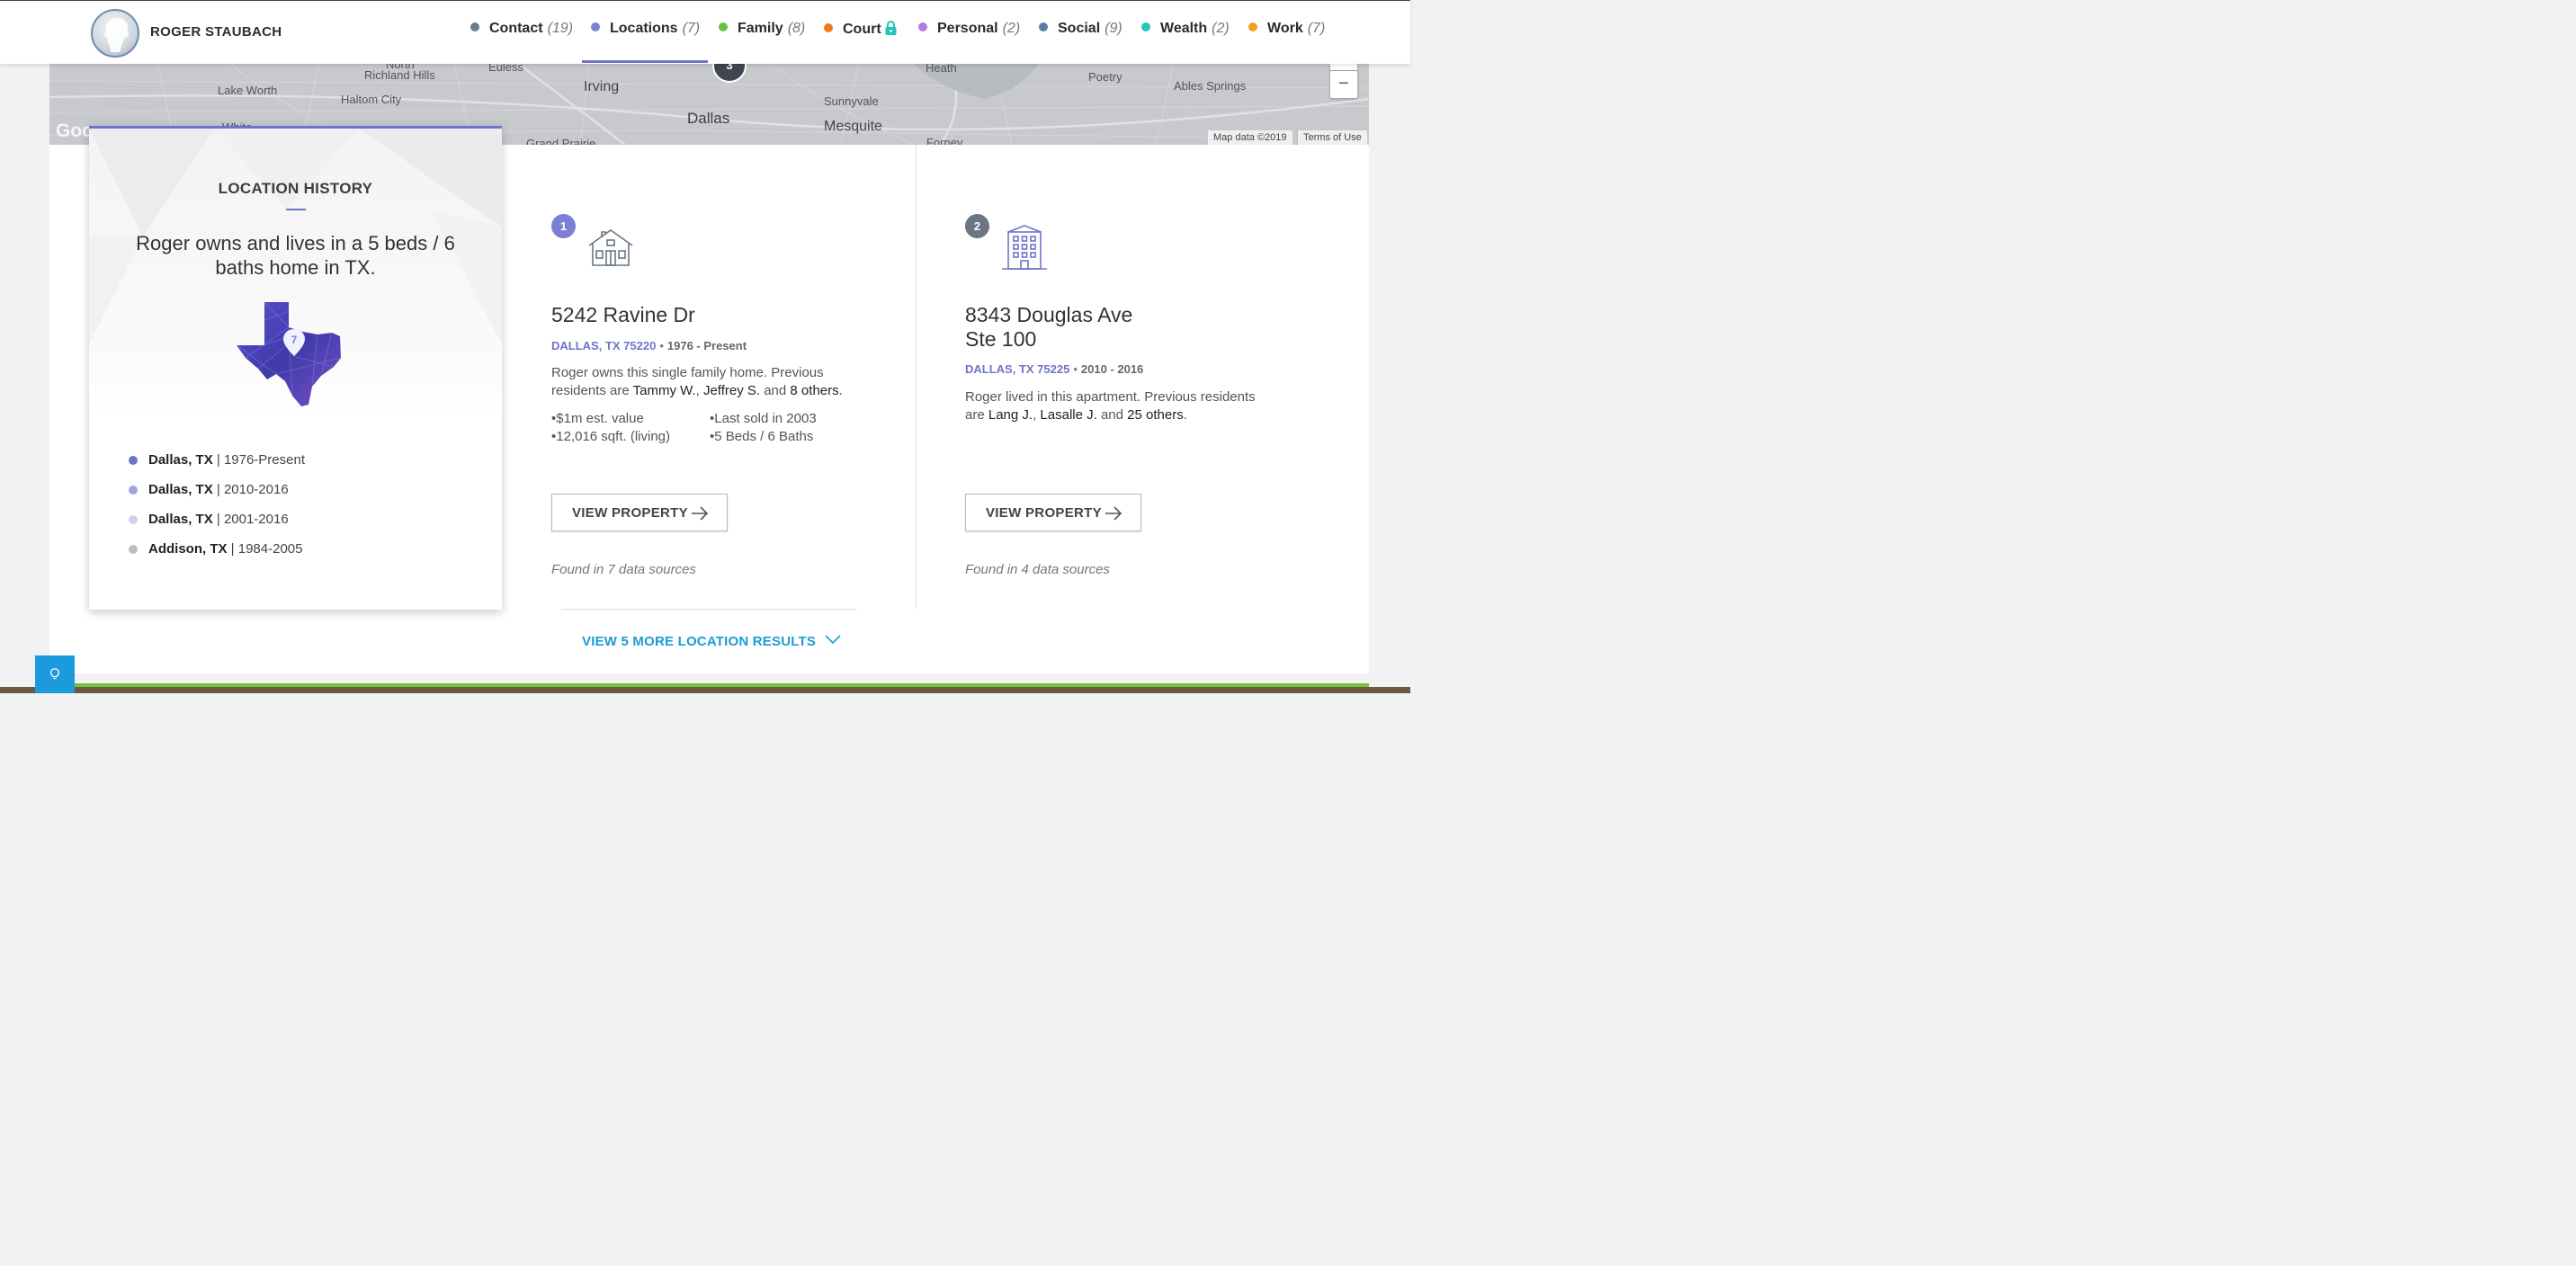 Image resolution: width=2576 pixels, height=1266 pixels. Describe the element at coordinates (853, 126) in the screenshot. I see `map-label: Mesquite` at that location.